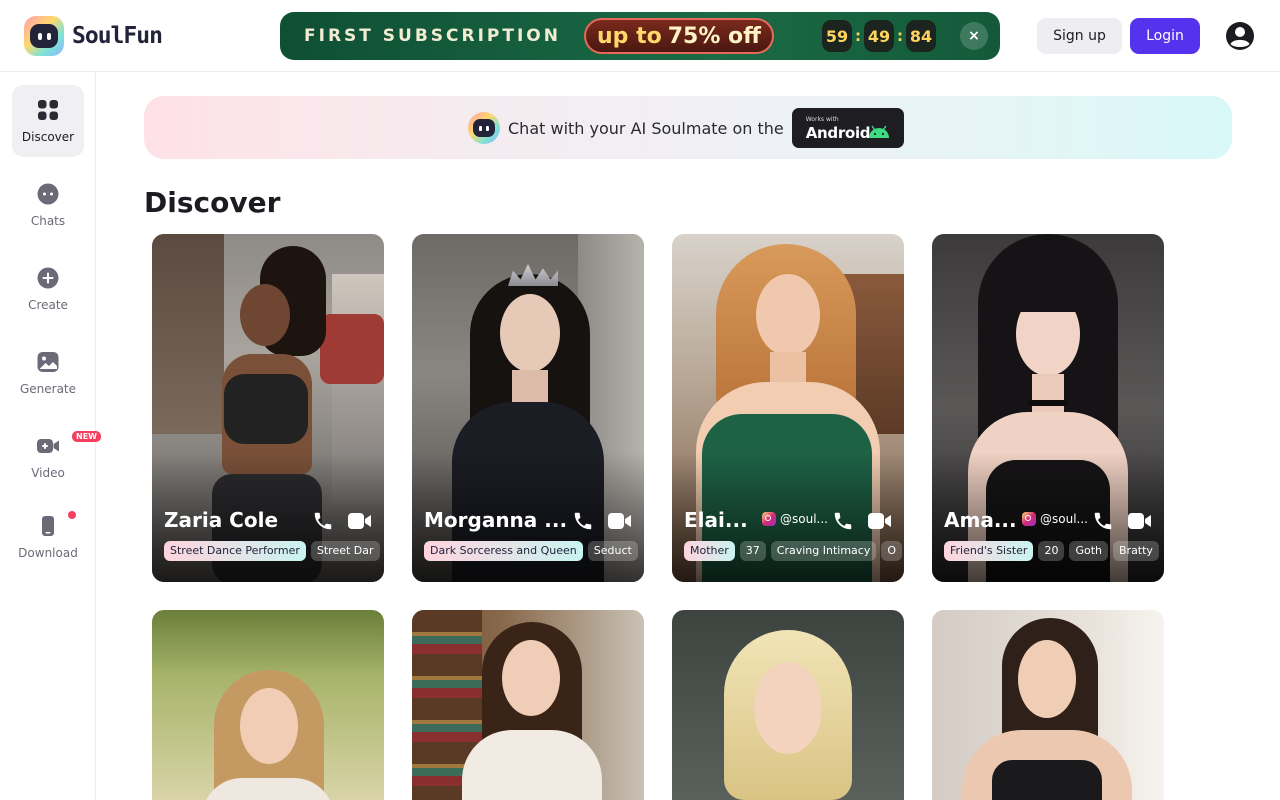  I want to click on logo-mark-icon, so click(44, 36).